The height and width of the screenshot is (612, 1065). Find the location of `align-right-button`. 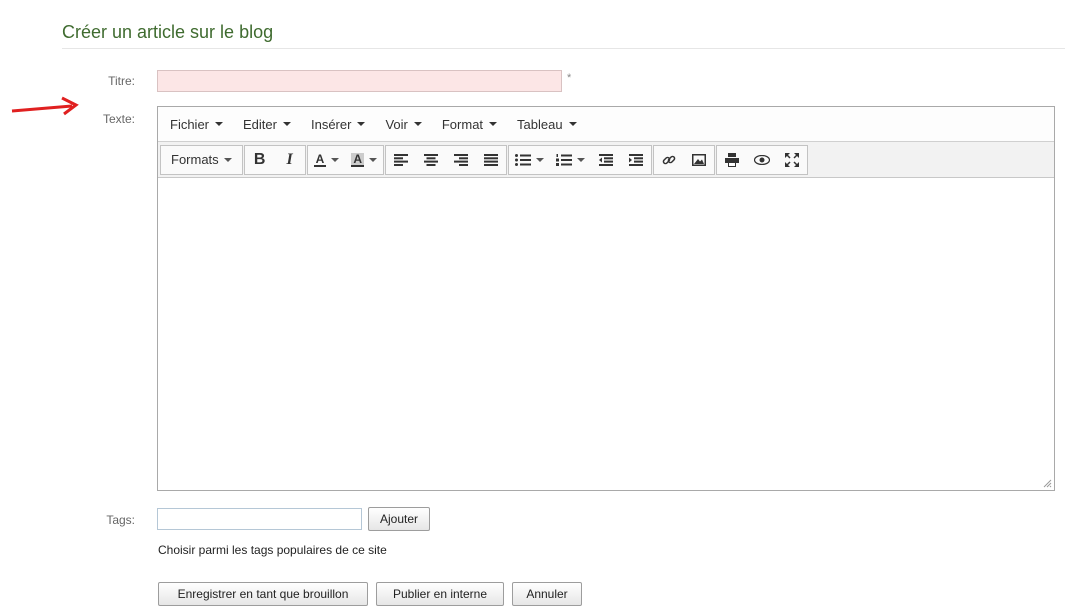

align-right-button is located at coordinates (461, 160).